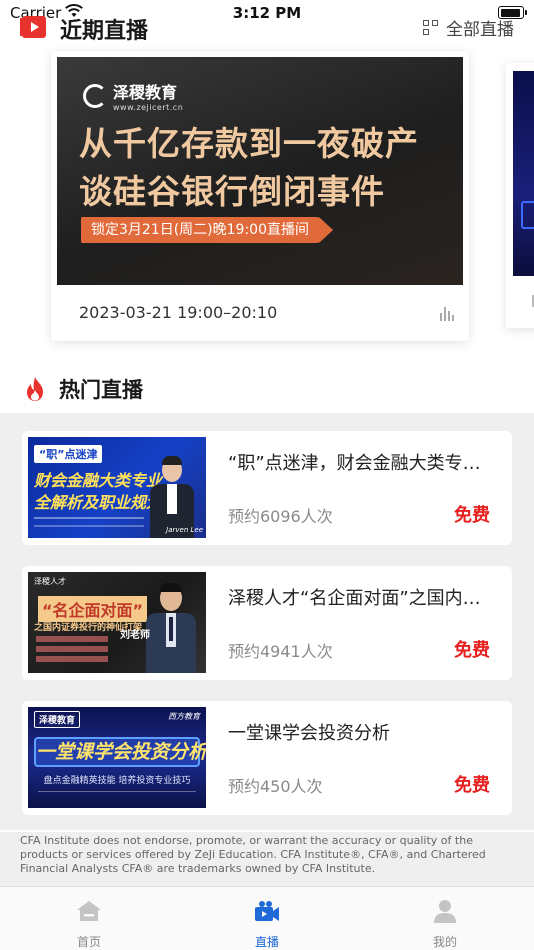 The height and width of the screenshot is (950, 534). I want to click on tab-live: 直播, so click(267, 918).